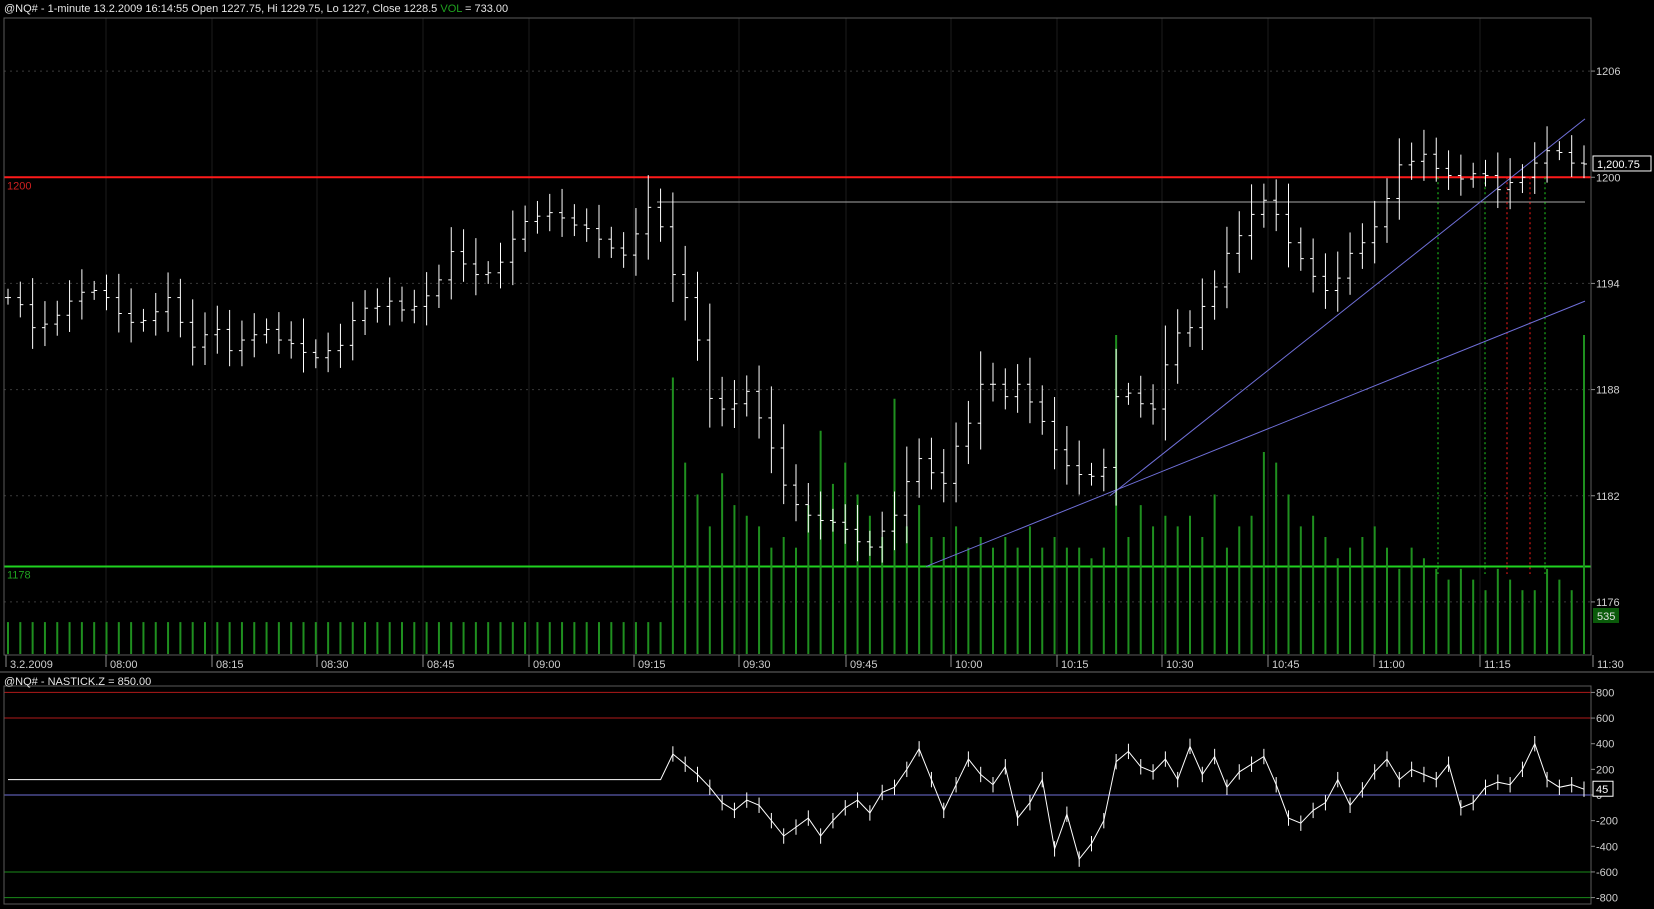 Image resolution: width=1654 pixels, height=909 pixels. What do you see at coordinates (420, 9) in the screenshot?
I see `header-close: 1228.5` at bounding box center [420, 9].